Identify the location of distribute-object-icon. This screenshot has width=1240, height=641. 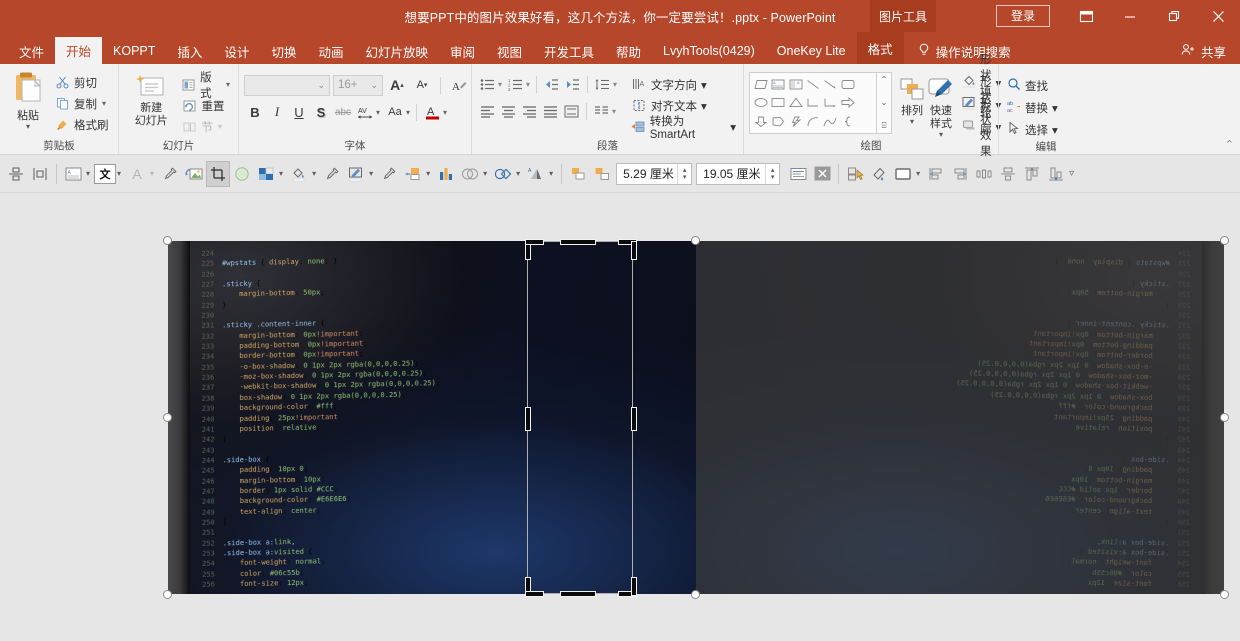
(40, 174).